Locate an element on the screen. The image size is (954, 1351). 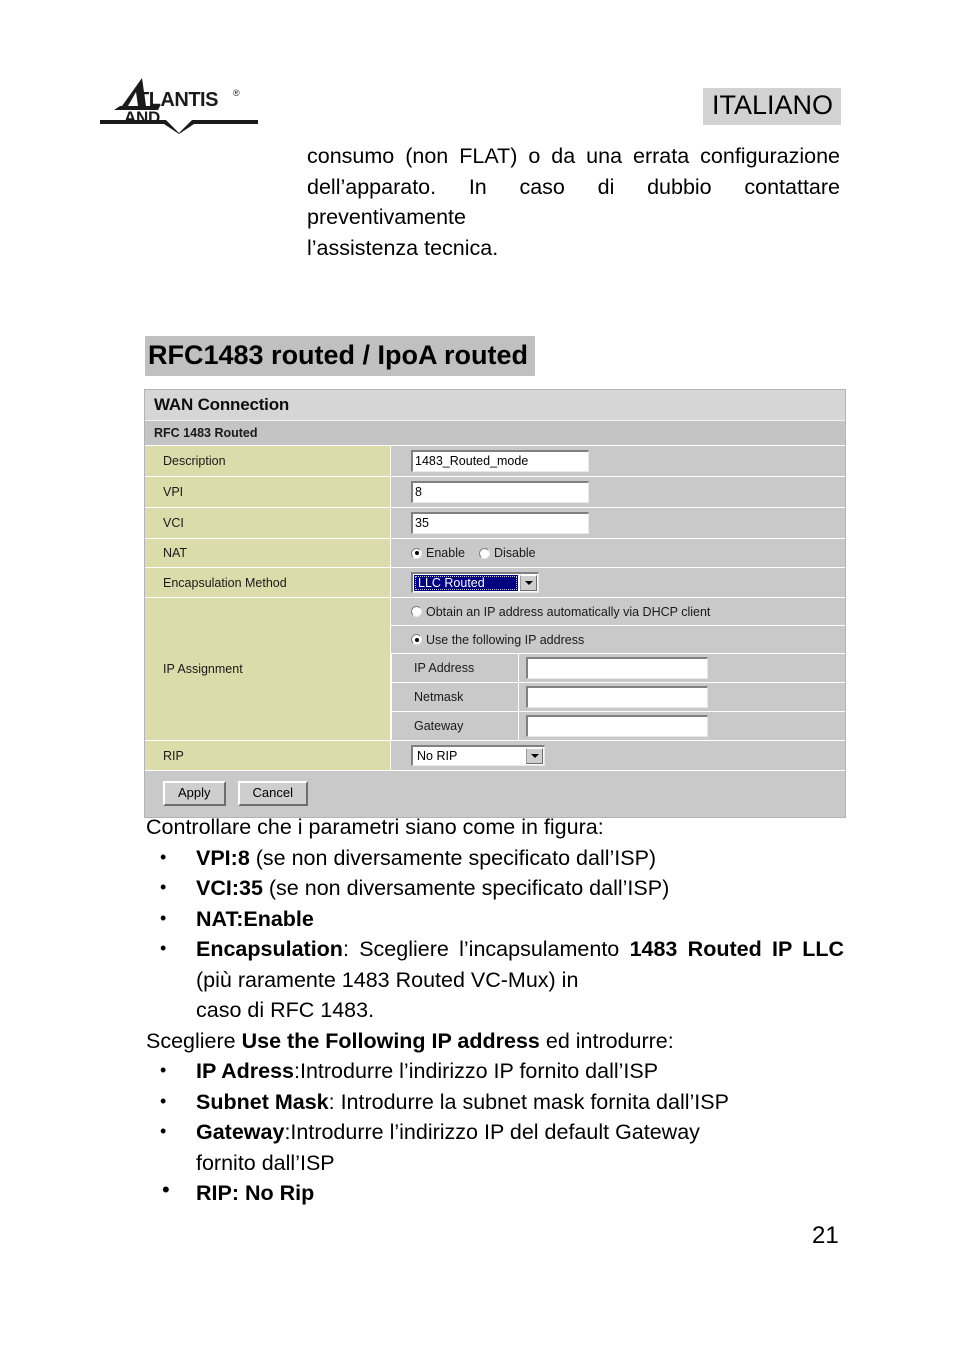
nat-enable-label: Enable is located at coordinates (445, 553).